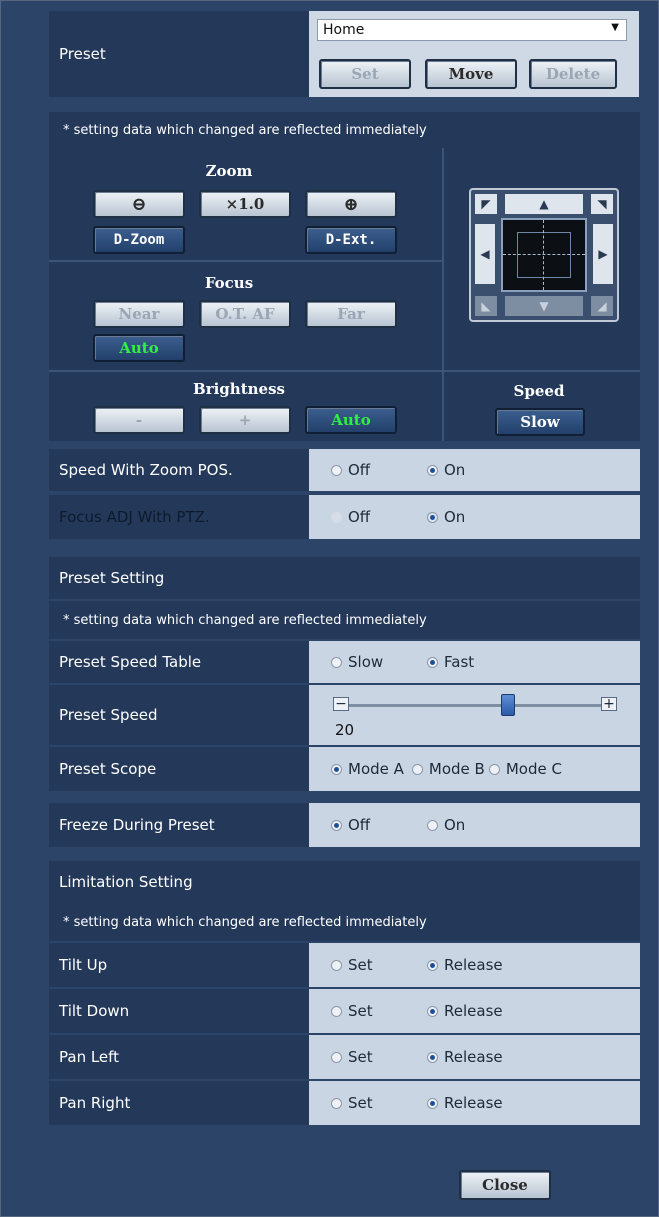 This screenshot has height=1217, width=659. Describe the element at coordinates (373, 517) in the screenshot. I see `focus-adj-off-radio: Off` at that location.